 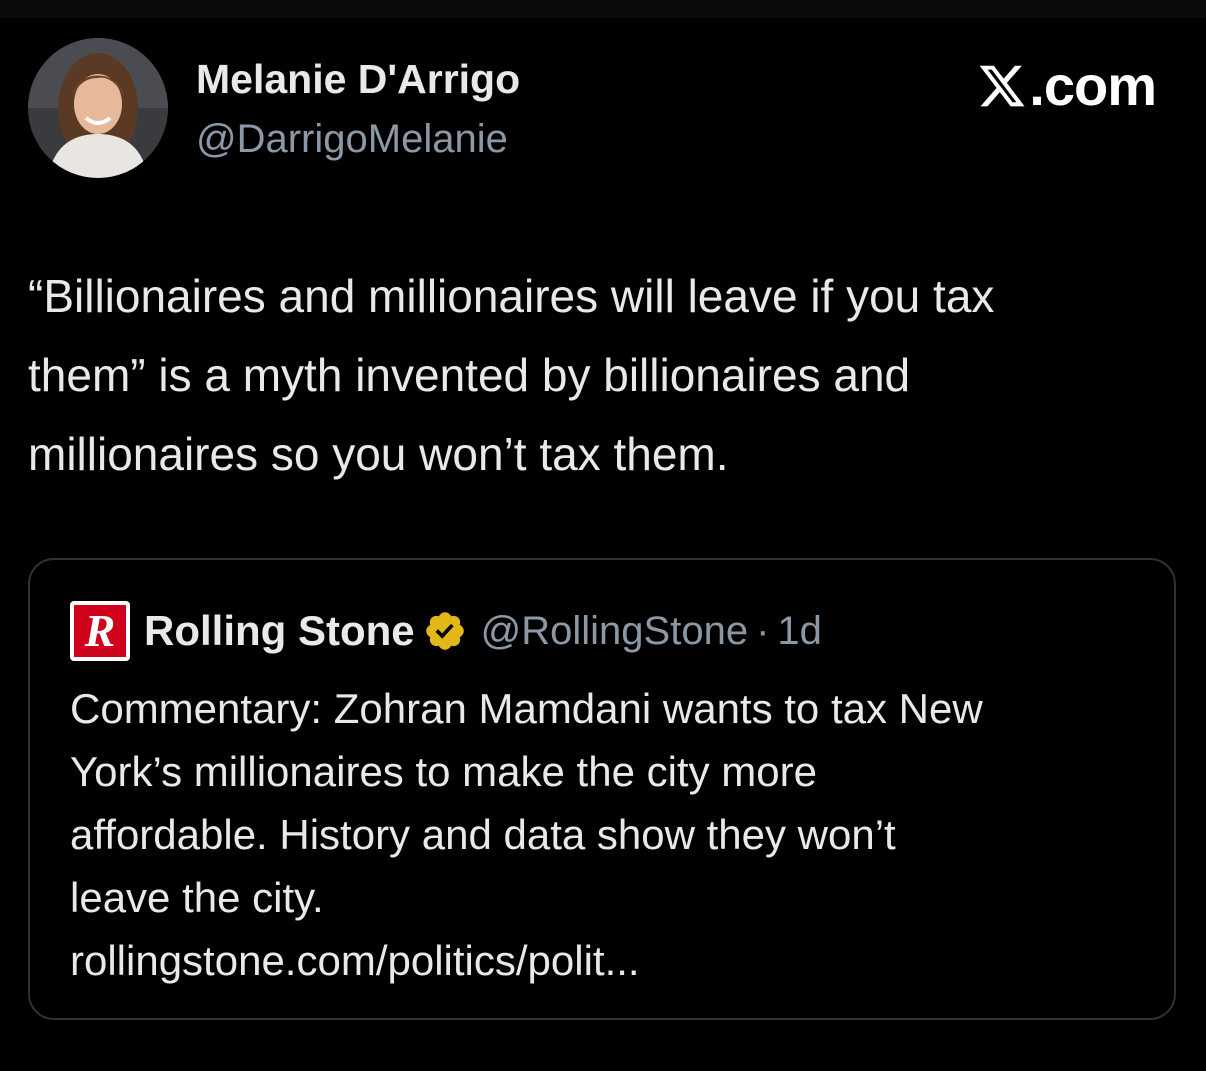 I want to click on author-display-name: Melanie D'Arrigo, so click(x=358, y=79).